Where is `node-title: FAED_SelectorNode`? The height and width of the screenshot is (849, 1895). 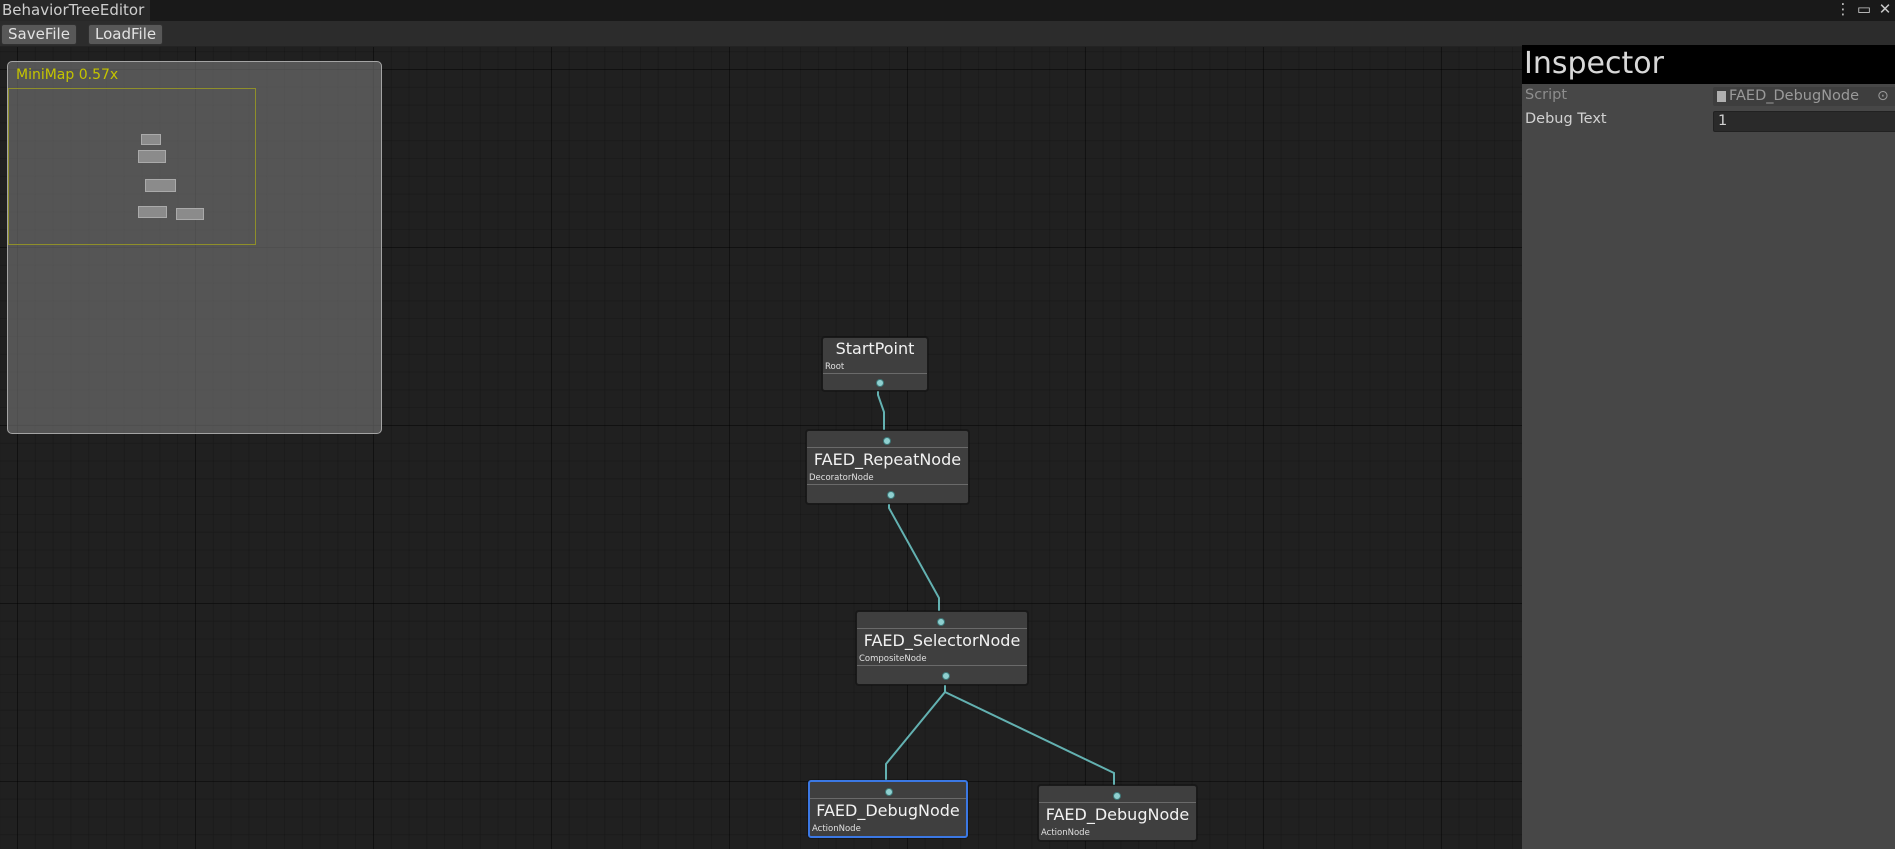 node-title: FAED_SelectorNode is located at coordinates (942, 640).